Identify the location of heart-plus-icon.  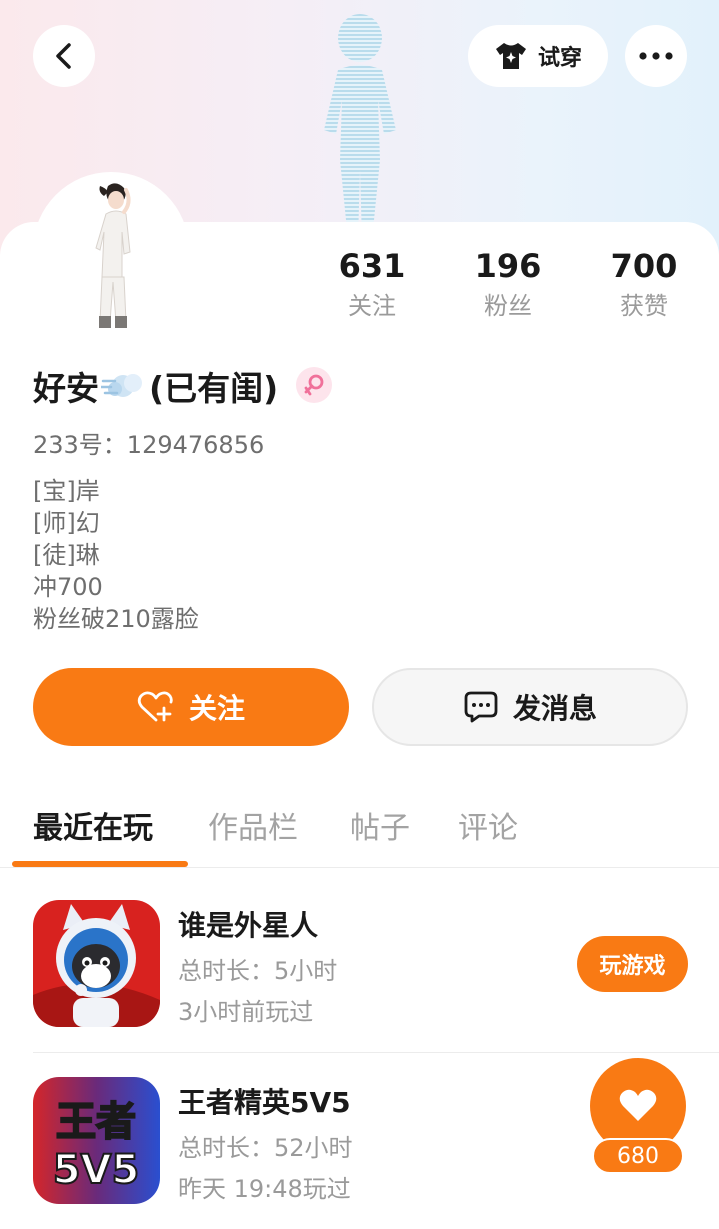
(155, 706).